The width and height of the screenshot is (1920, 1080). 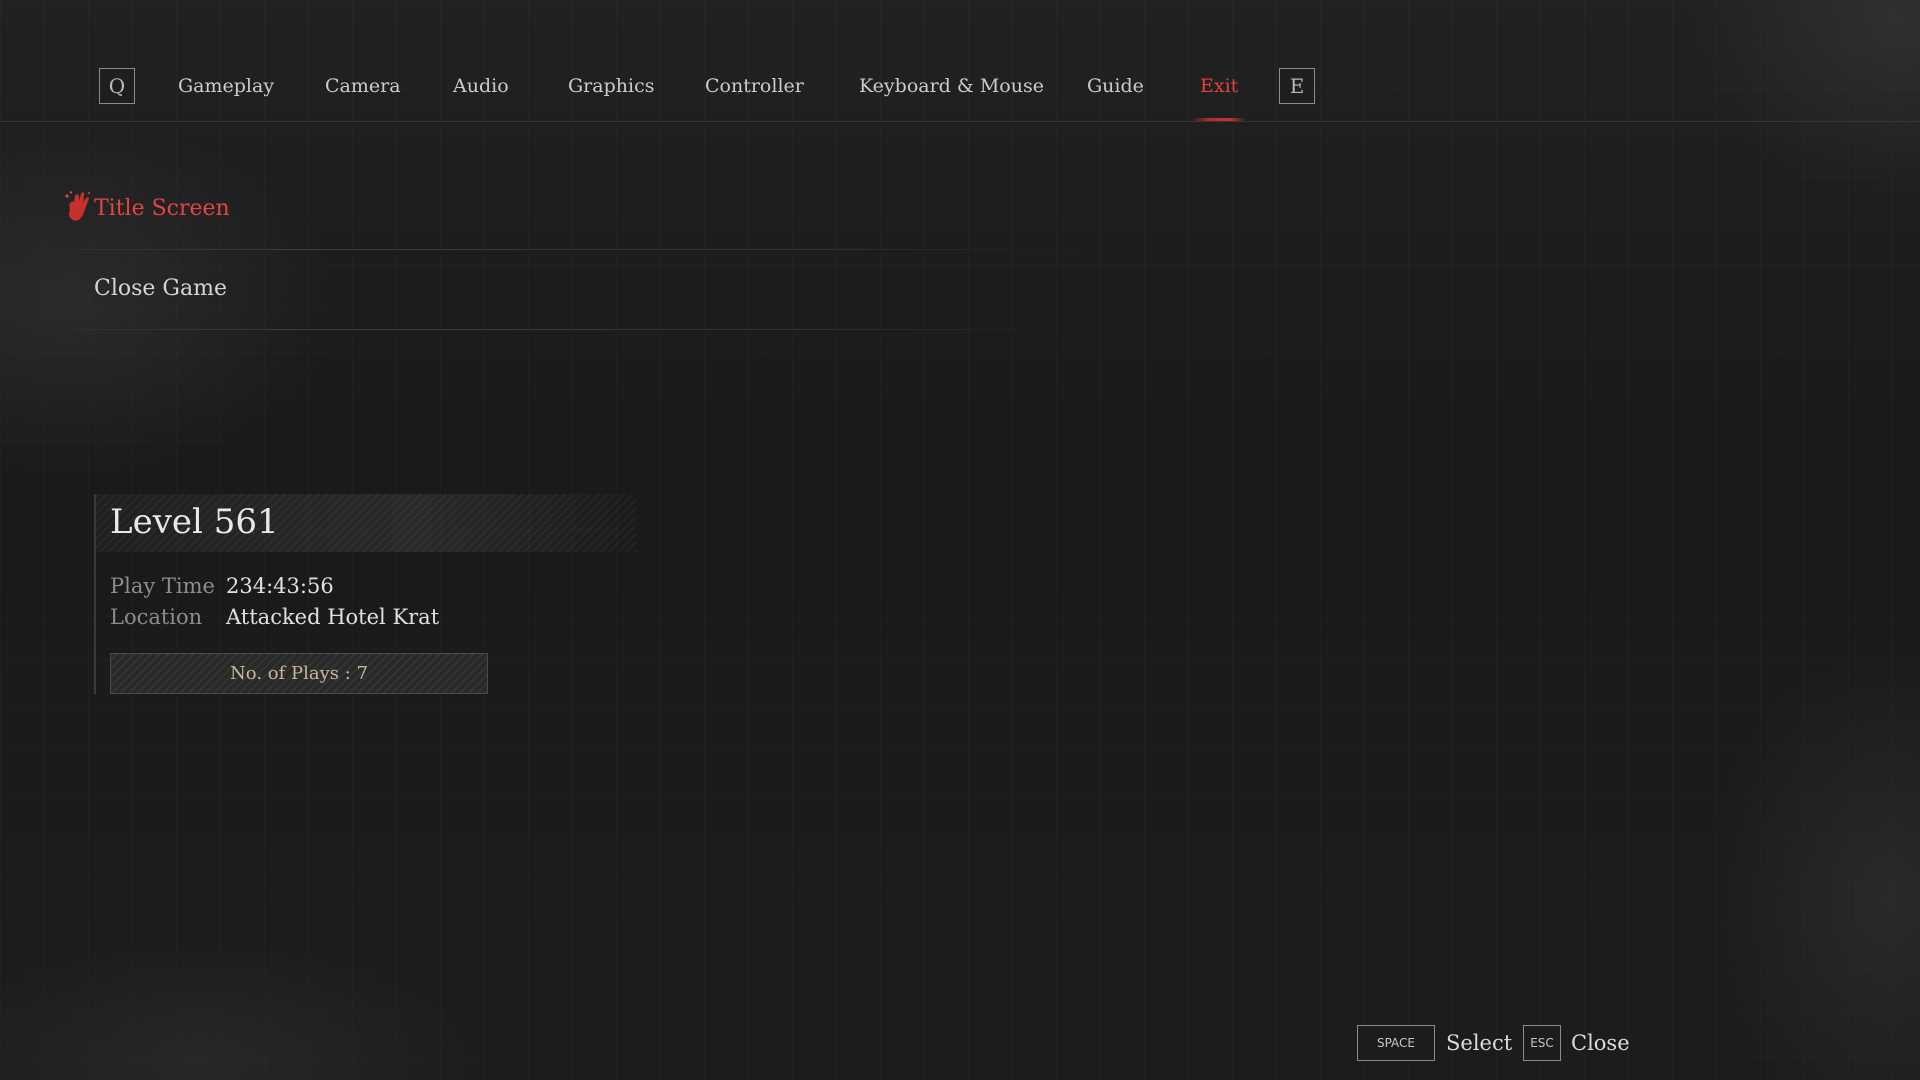 What do you see at coordinates (579, 329) in the screenshot?
I see `menu-divider` at bounding box center [579, 329].